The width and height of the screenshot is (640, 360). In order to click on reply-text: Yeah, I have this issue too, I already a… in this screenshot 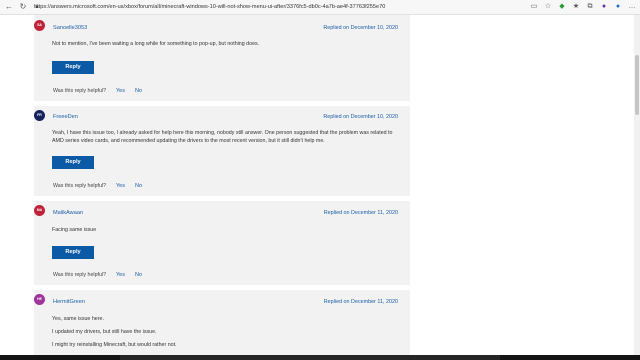, I will do `click(222, 137)`.